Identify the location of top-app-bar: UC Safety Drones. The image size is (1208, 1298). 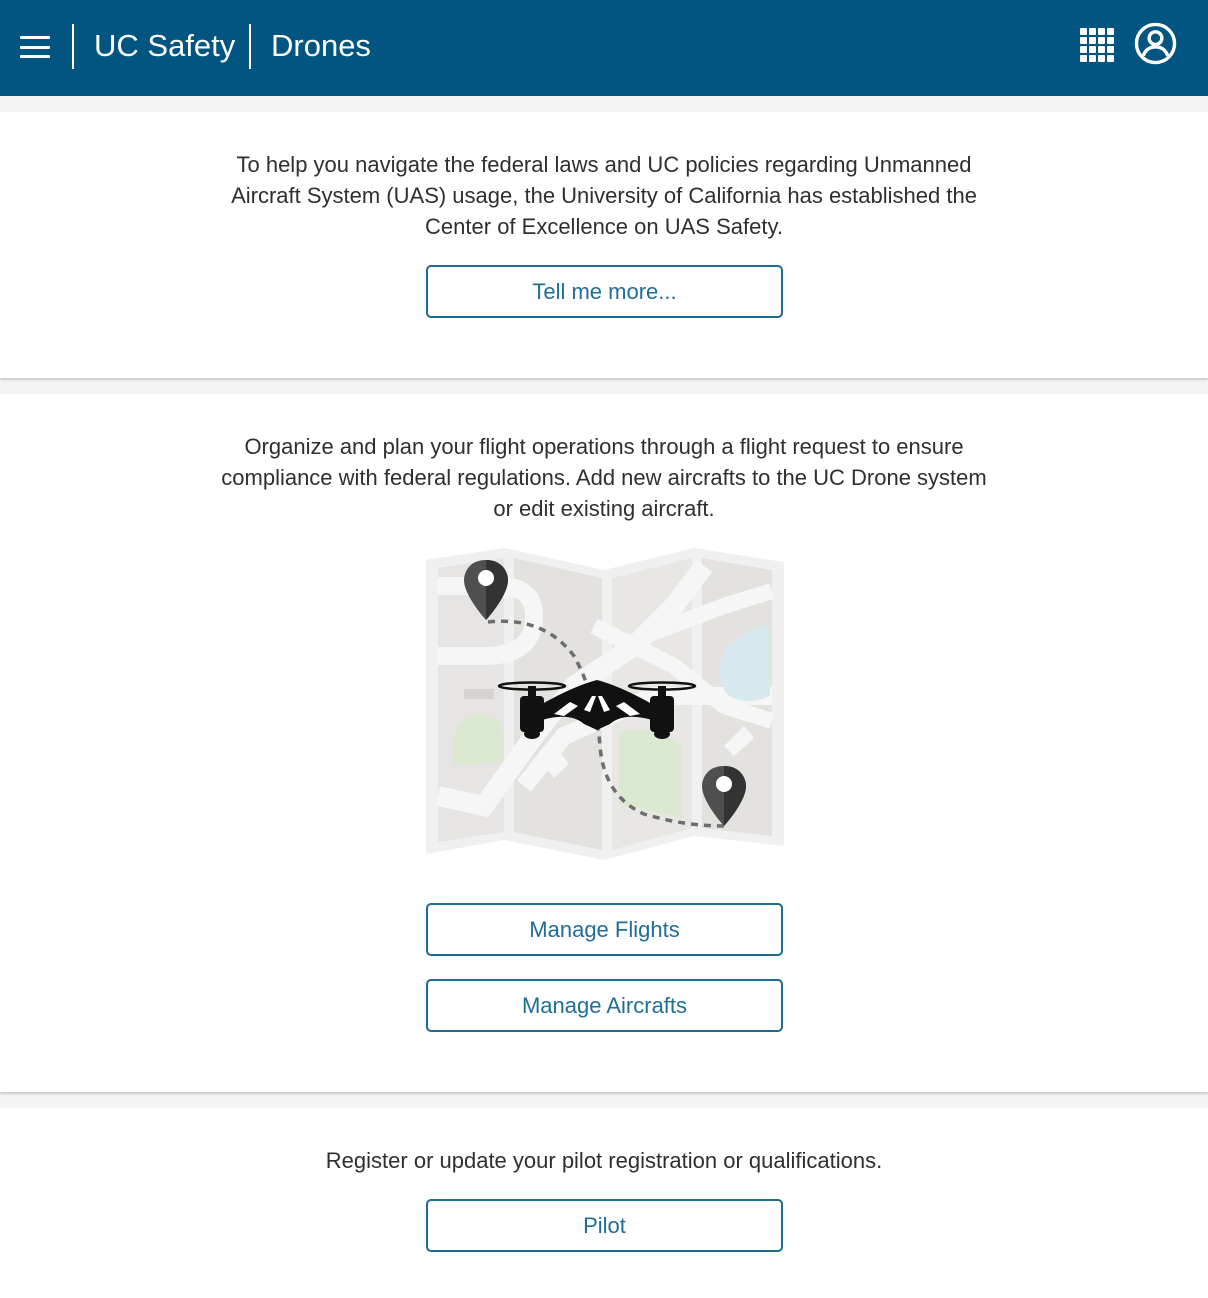
(604, 48).